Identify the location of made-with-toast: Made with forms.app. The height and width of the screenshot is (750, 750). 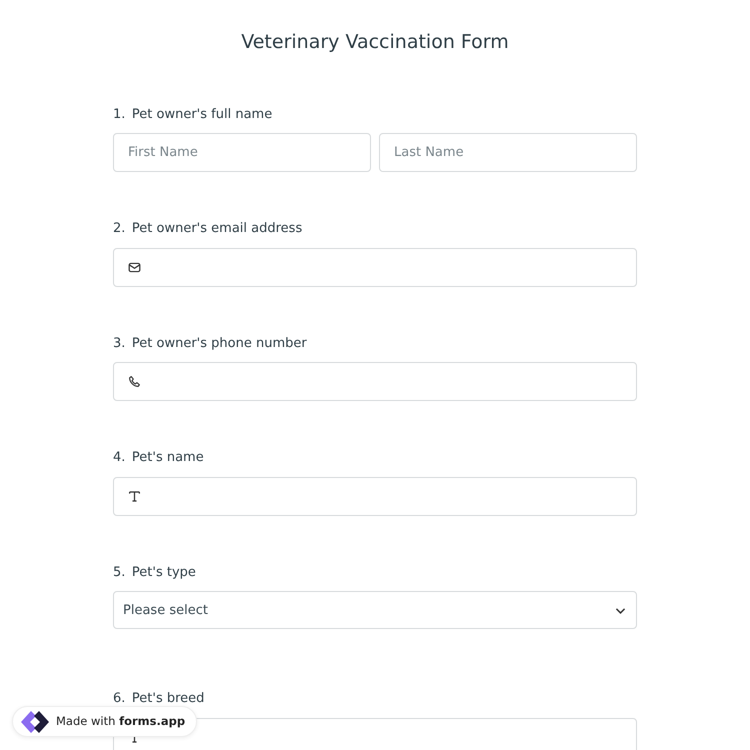
(105, 721).